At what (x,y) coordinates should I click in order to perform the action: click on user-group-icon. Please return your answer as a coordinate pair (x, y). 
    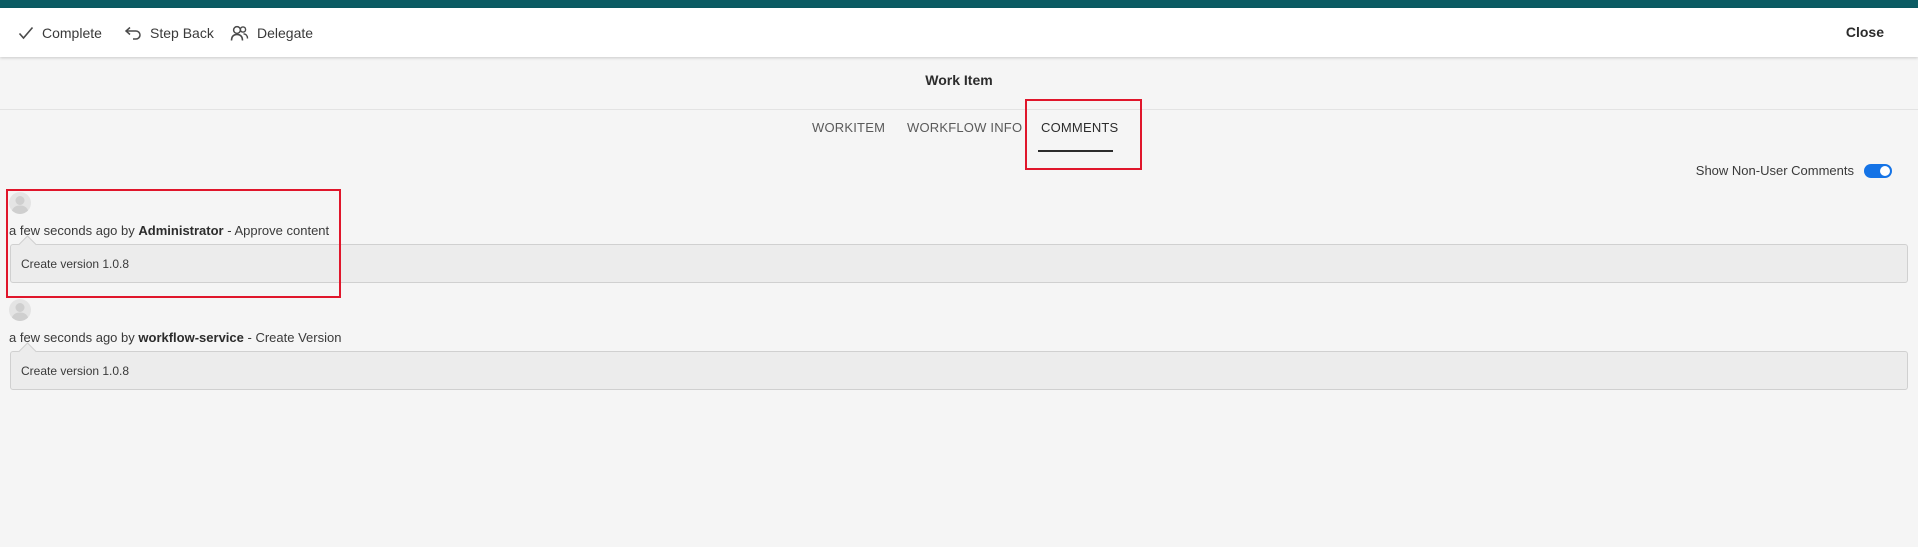
    Looking at the image, I should click on (239, 33).